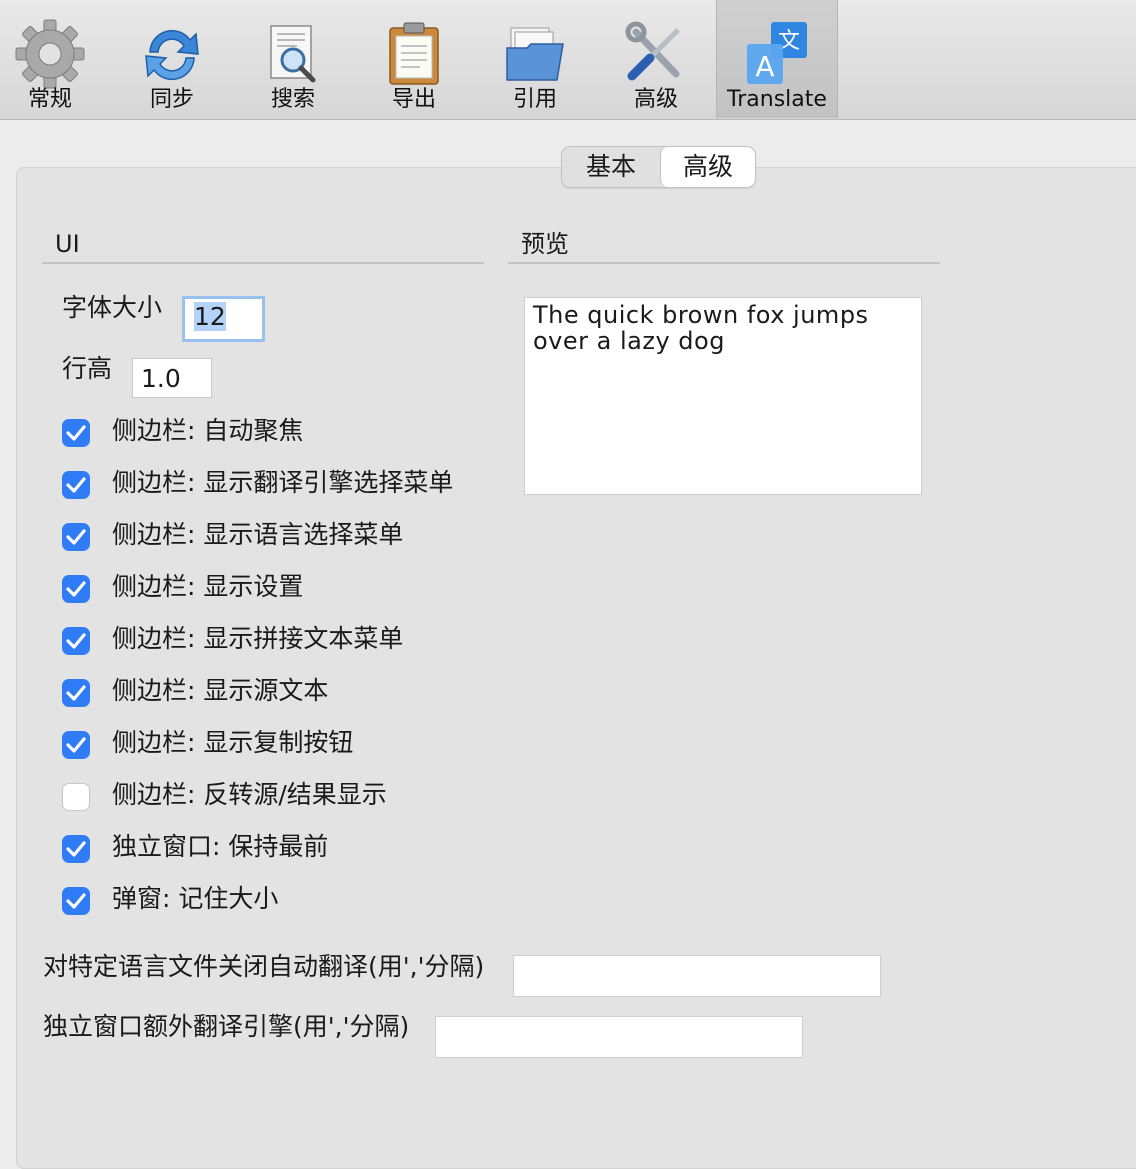 This screenshot has height=1169, width=1136. What do you see at coordinates (293, 54) in the screenshot?
I see `search-doc-icon` at bounding box center [293, 54].